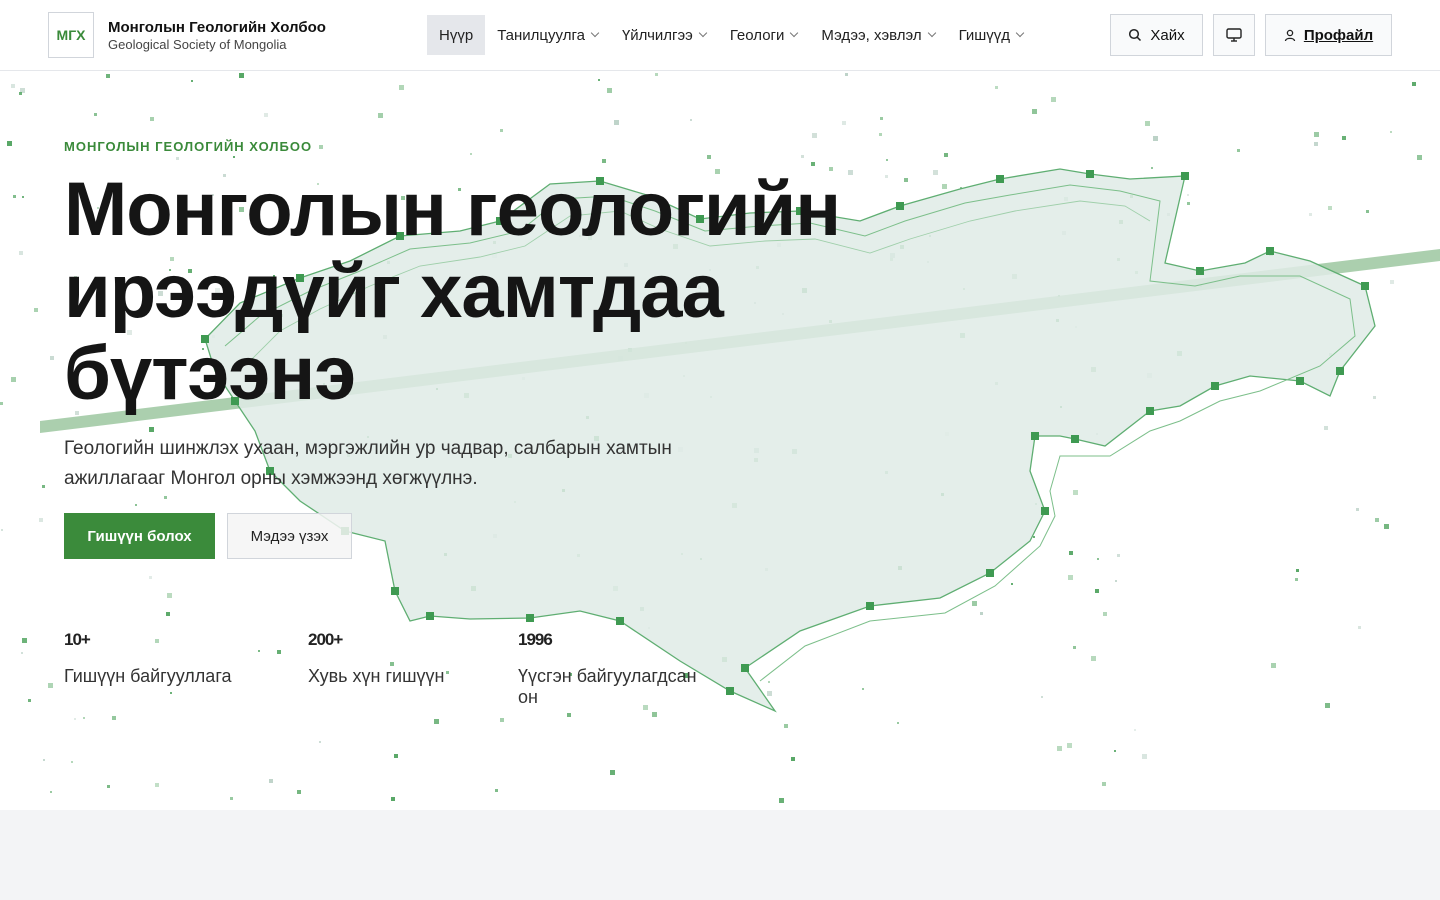  Describe the element at coordinates (764, 35) in the screenshot. I see `nav-item-geology: Геологи` at that location.